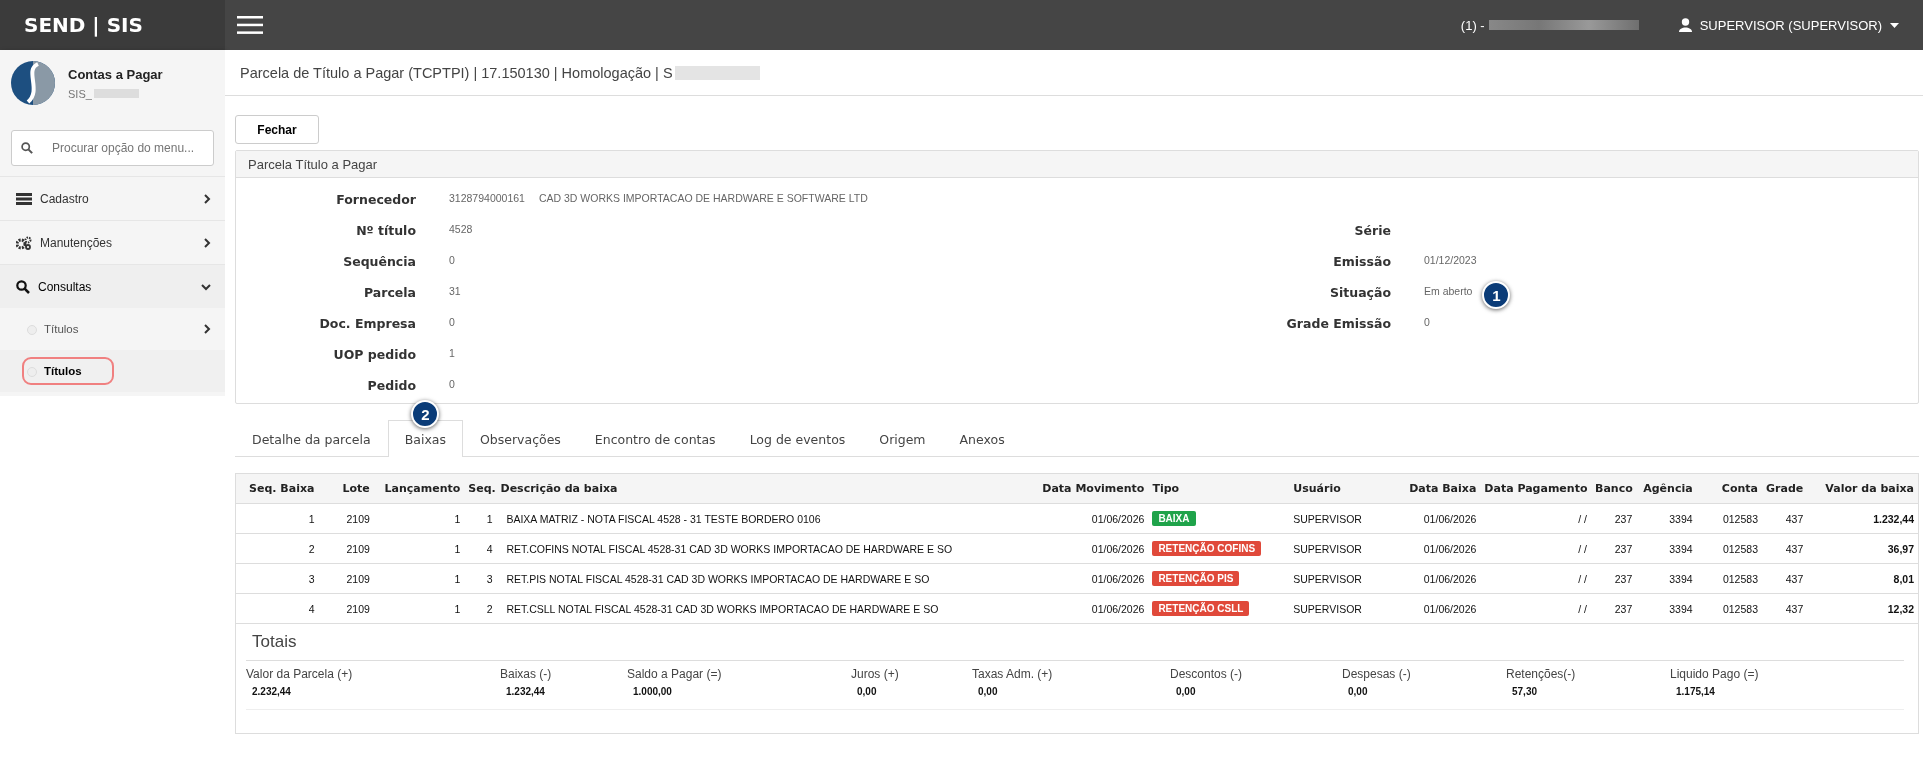  What do you see at coordinates (1358, 691) in the screenshot?
I see `total-value: 0,00` at bounding box center [1358, 691].